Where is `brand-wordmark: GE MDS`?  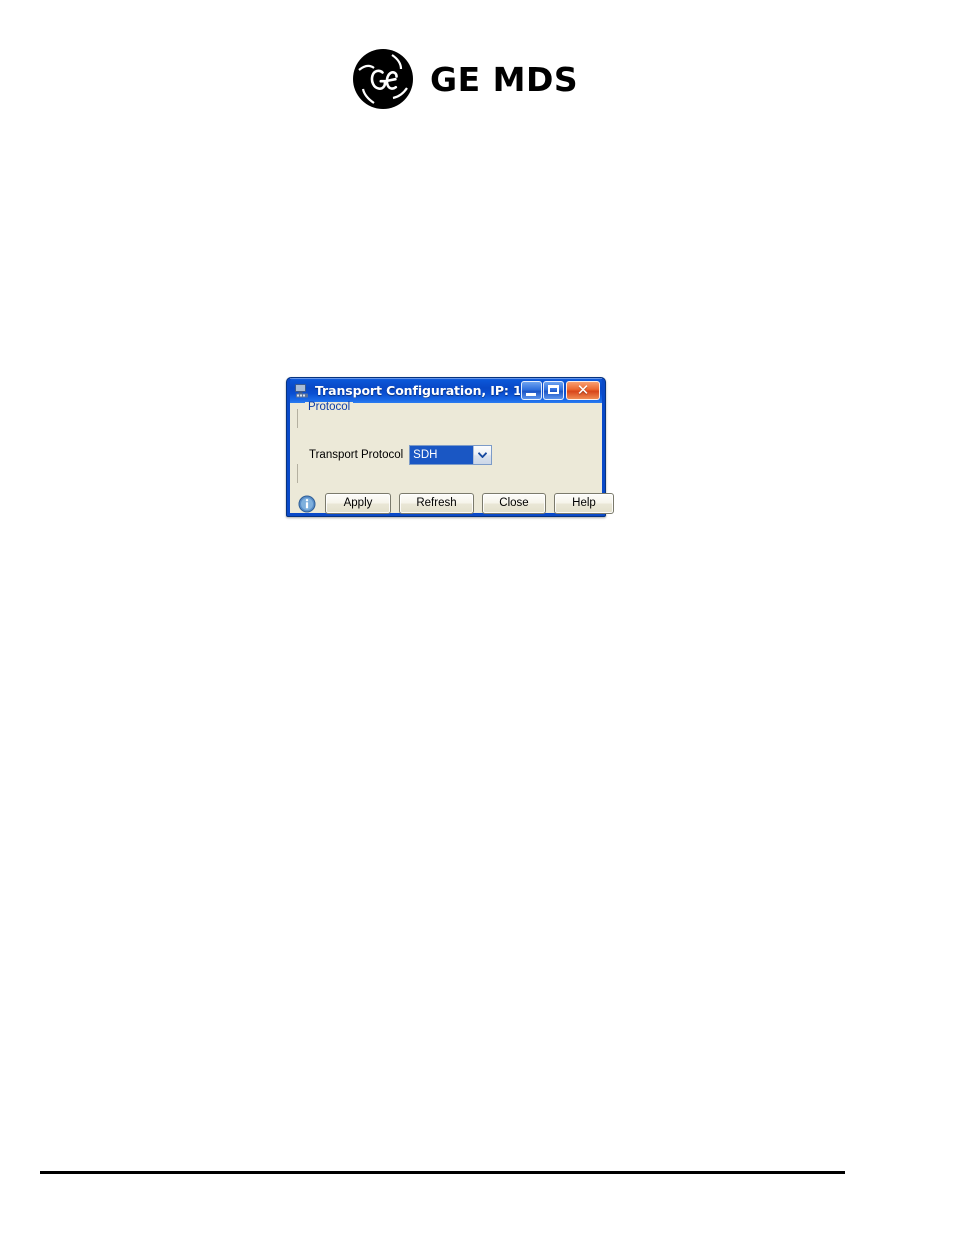
brand-wordmark: GE MDS is located at coordinates (504, 79).